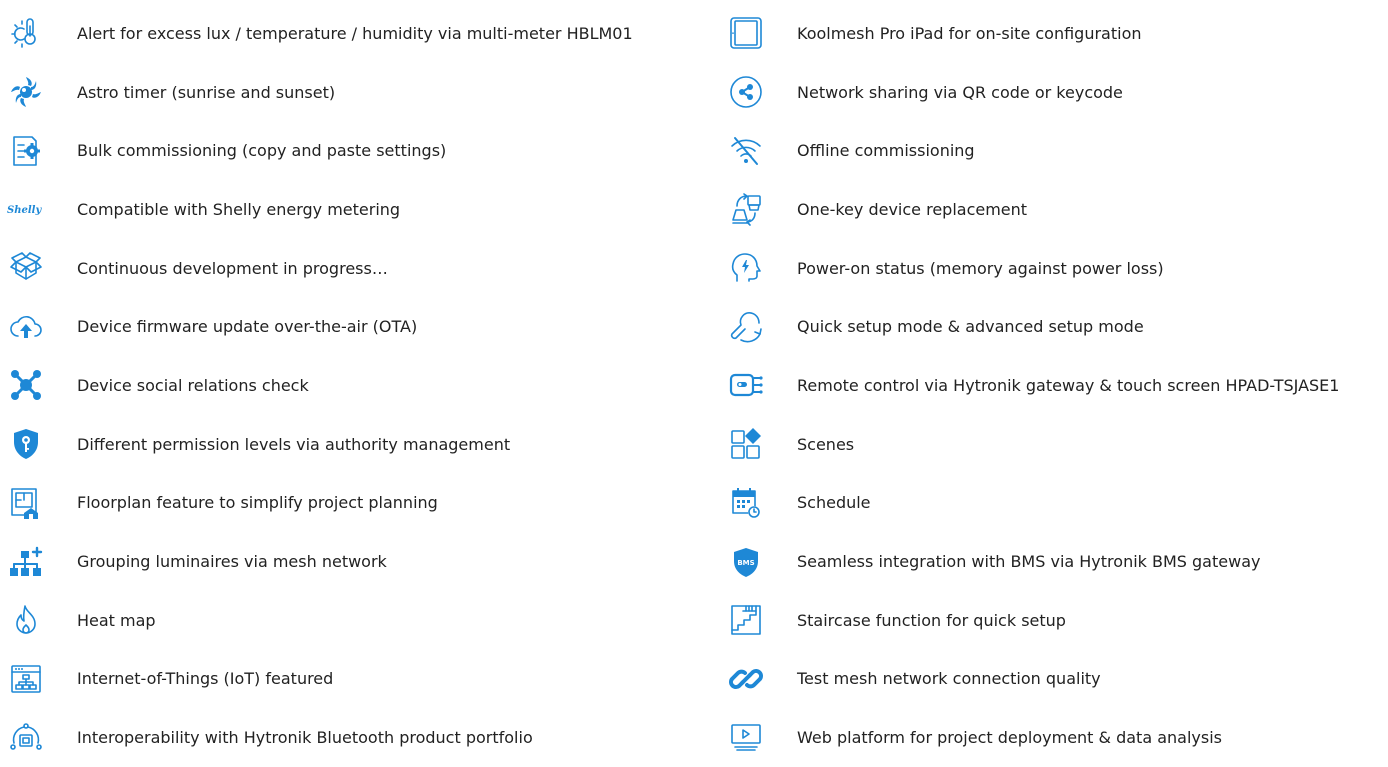 Image resolution: width=1388 pixels, height=767 pixels. What do you see at coordinates (746, 444) in the screenshot?
I see `scenes-icon` at bounding box center [746, 444].